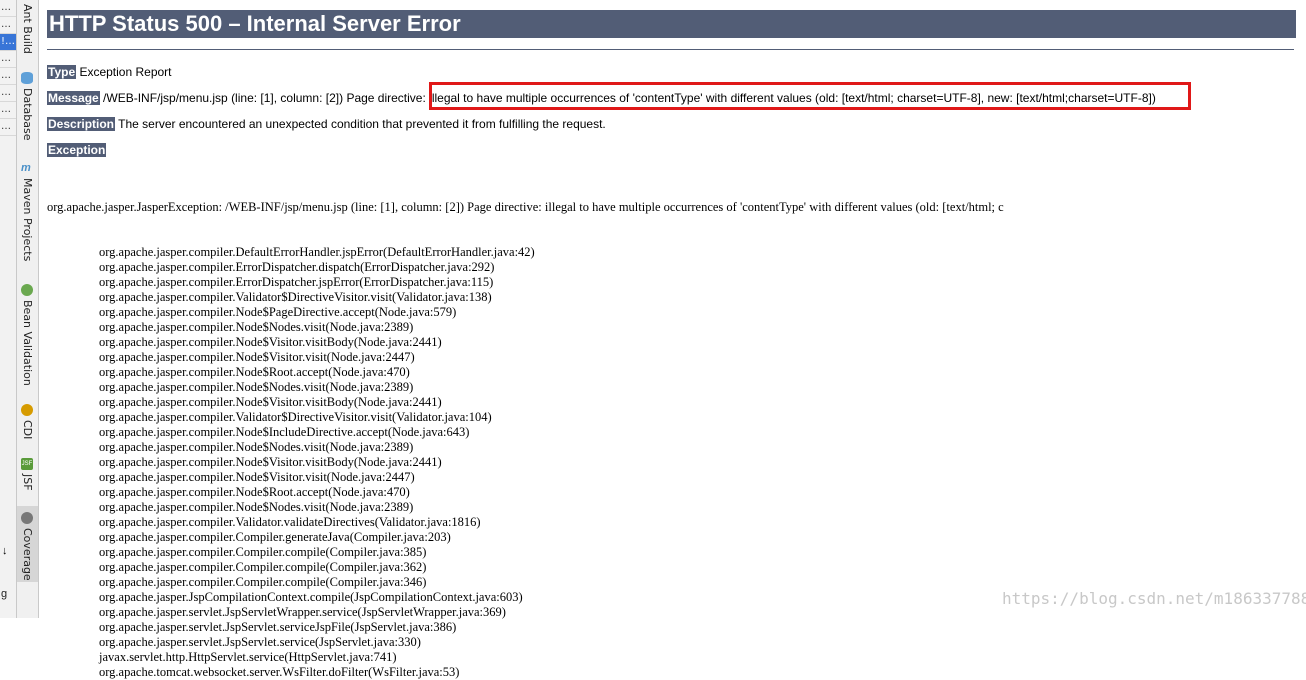 This screenshot has width=1306, height=680. What do you see at coordinates (27, 518) in the screenshot?
I see `coverage-icon` at bounding box center [27, 518].